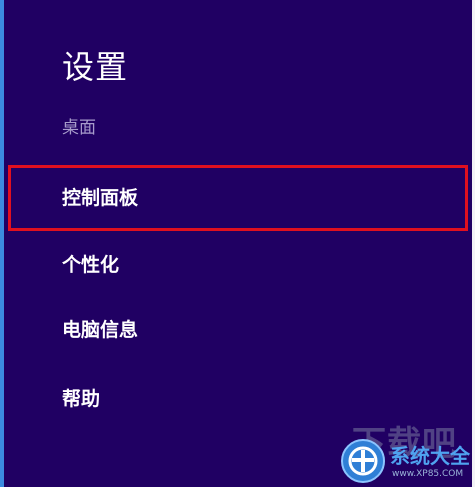 Image resolution: width=475 pixels, height=487 pixels. Describe the element at coordinates (81, 399) in the screenshot. I see `menu-item-label: 帮助` at that location.